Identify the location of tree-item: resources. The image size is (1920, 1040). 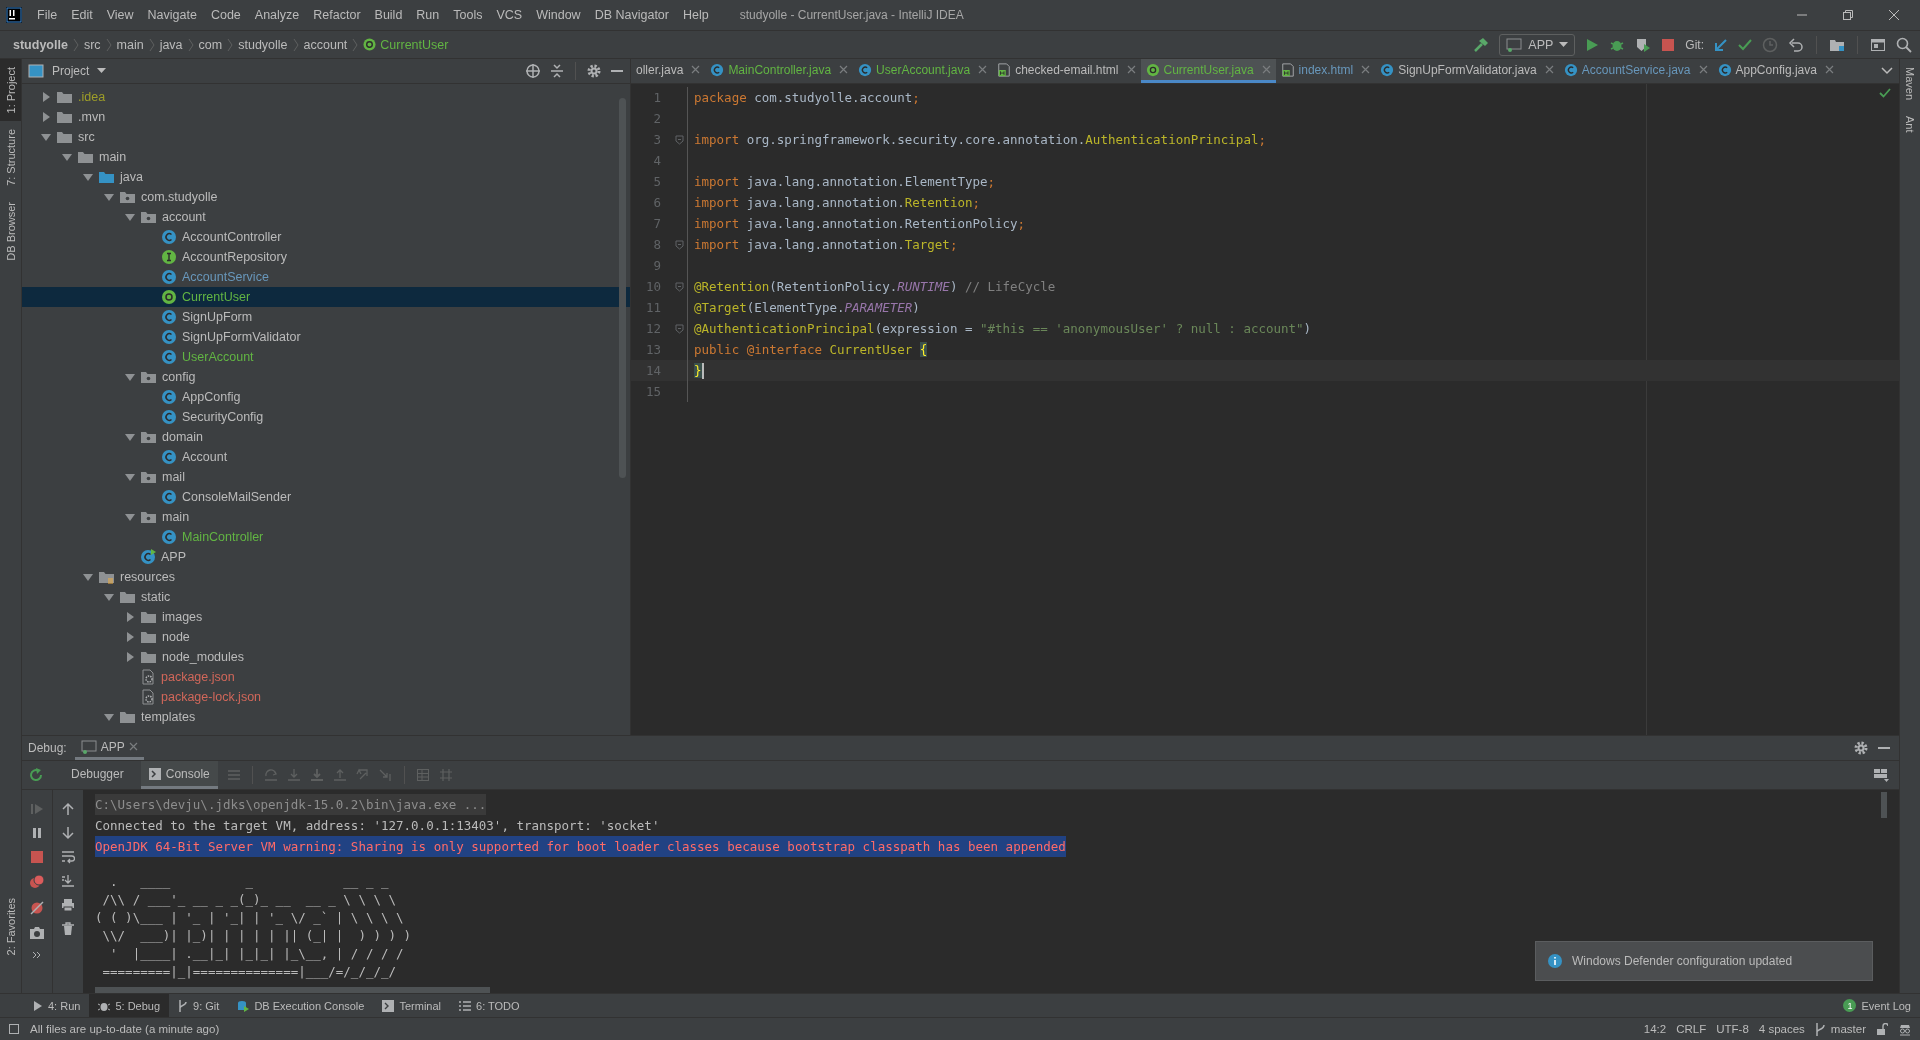
(326, 577).